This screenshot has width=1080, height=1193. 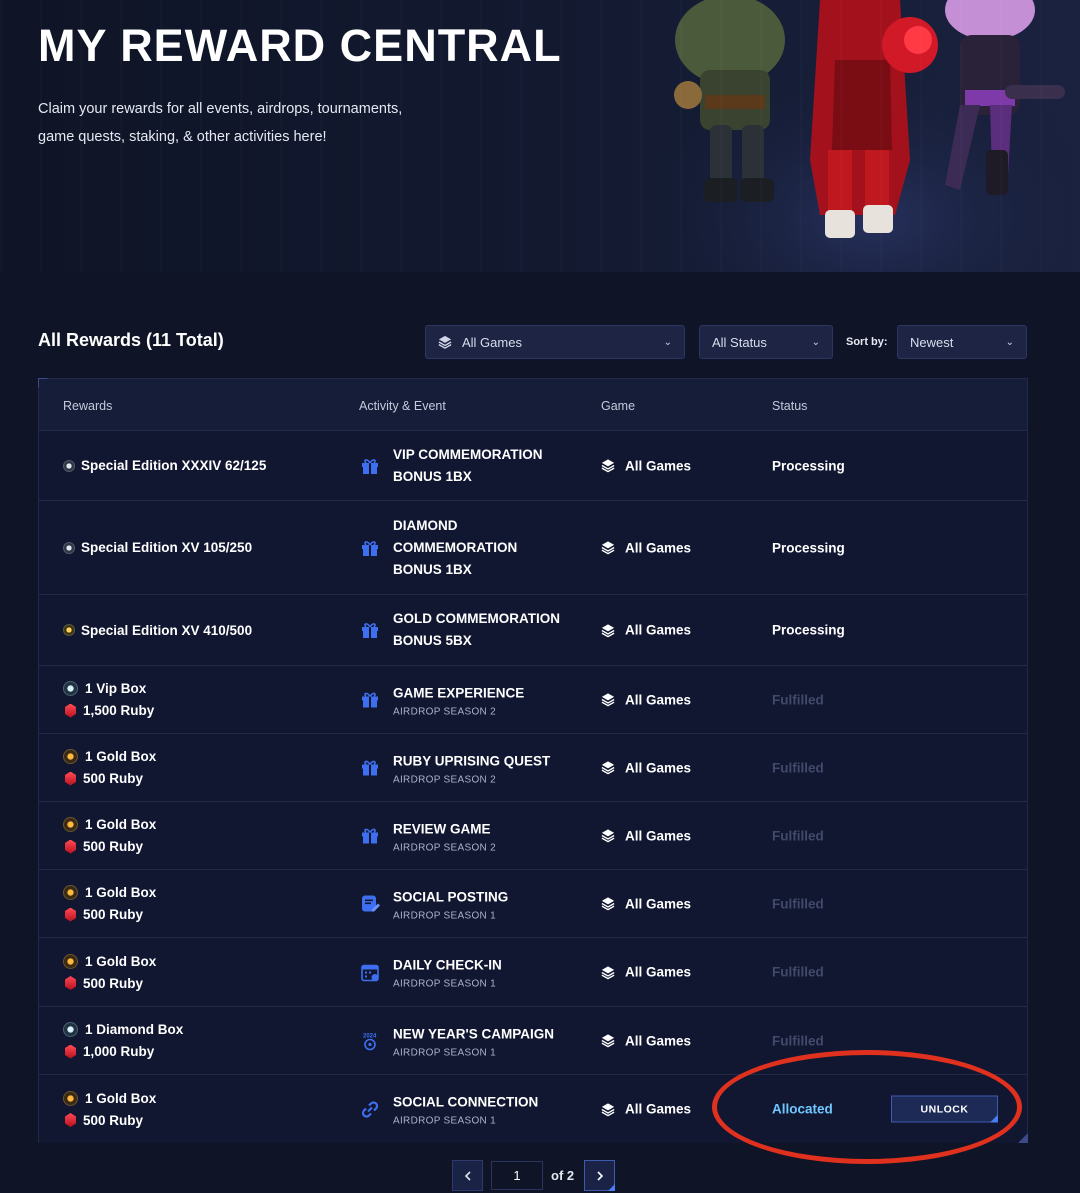 I want to click on activity-cell: DAILY CHECK-IN AIRDROP SEASON 1, so click(x=461, y=972).